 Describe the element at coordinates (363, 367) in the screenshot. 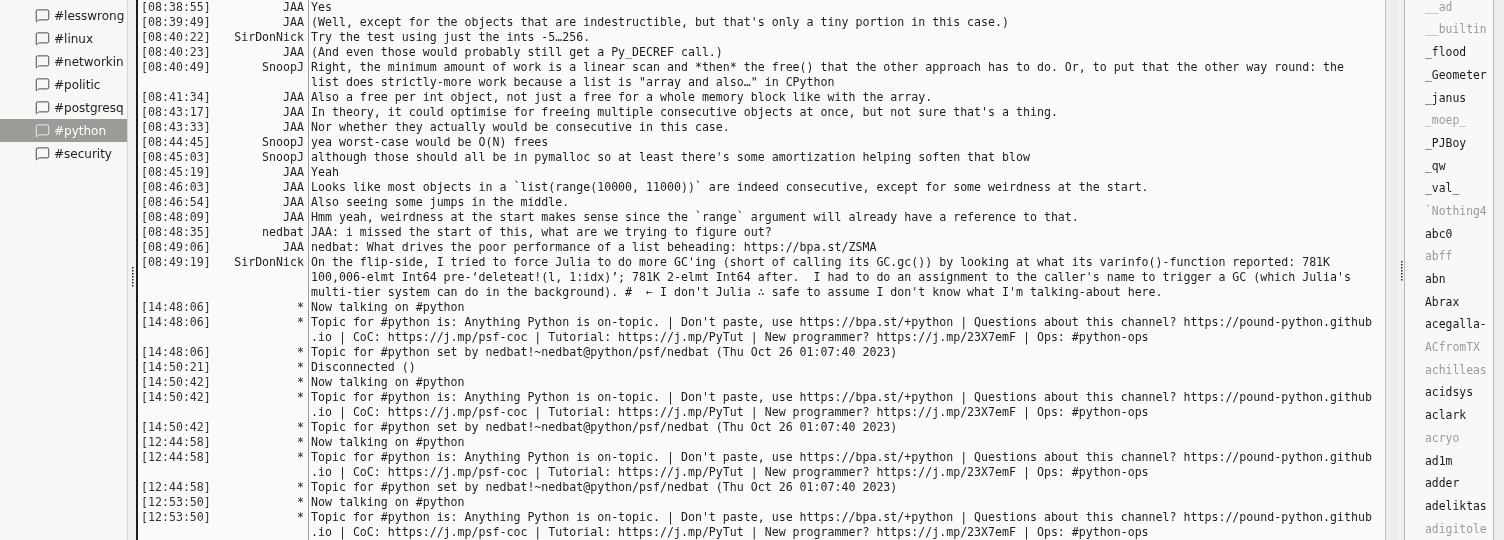

I see `message-text: Disconnected ()` at that location.